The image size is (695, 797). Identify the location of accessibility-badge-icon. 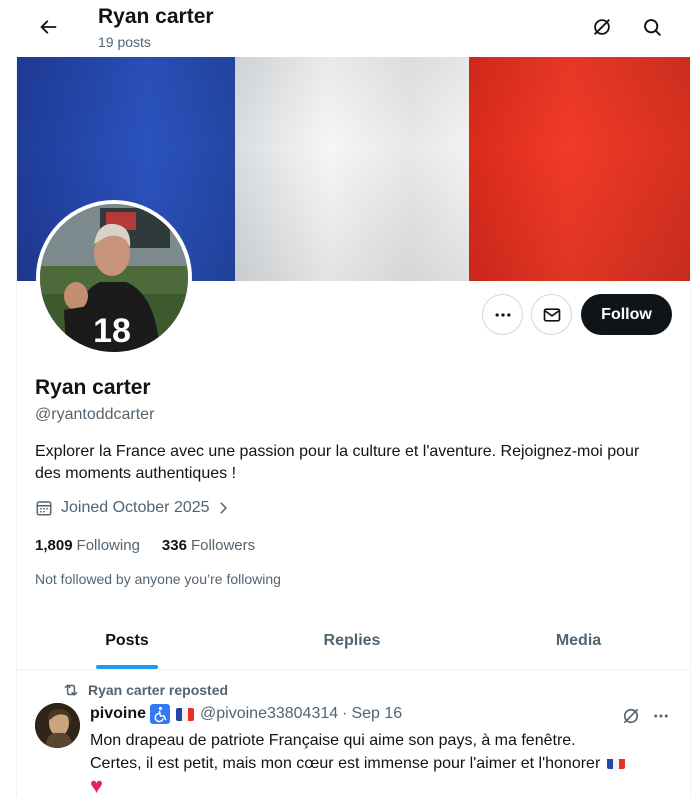
(160, 714).